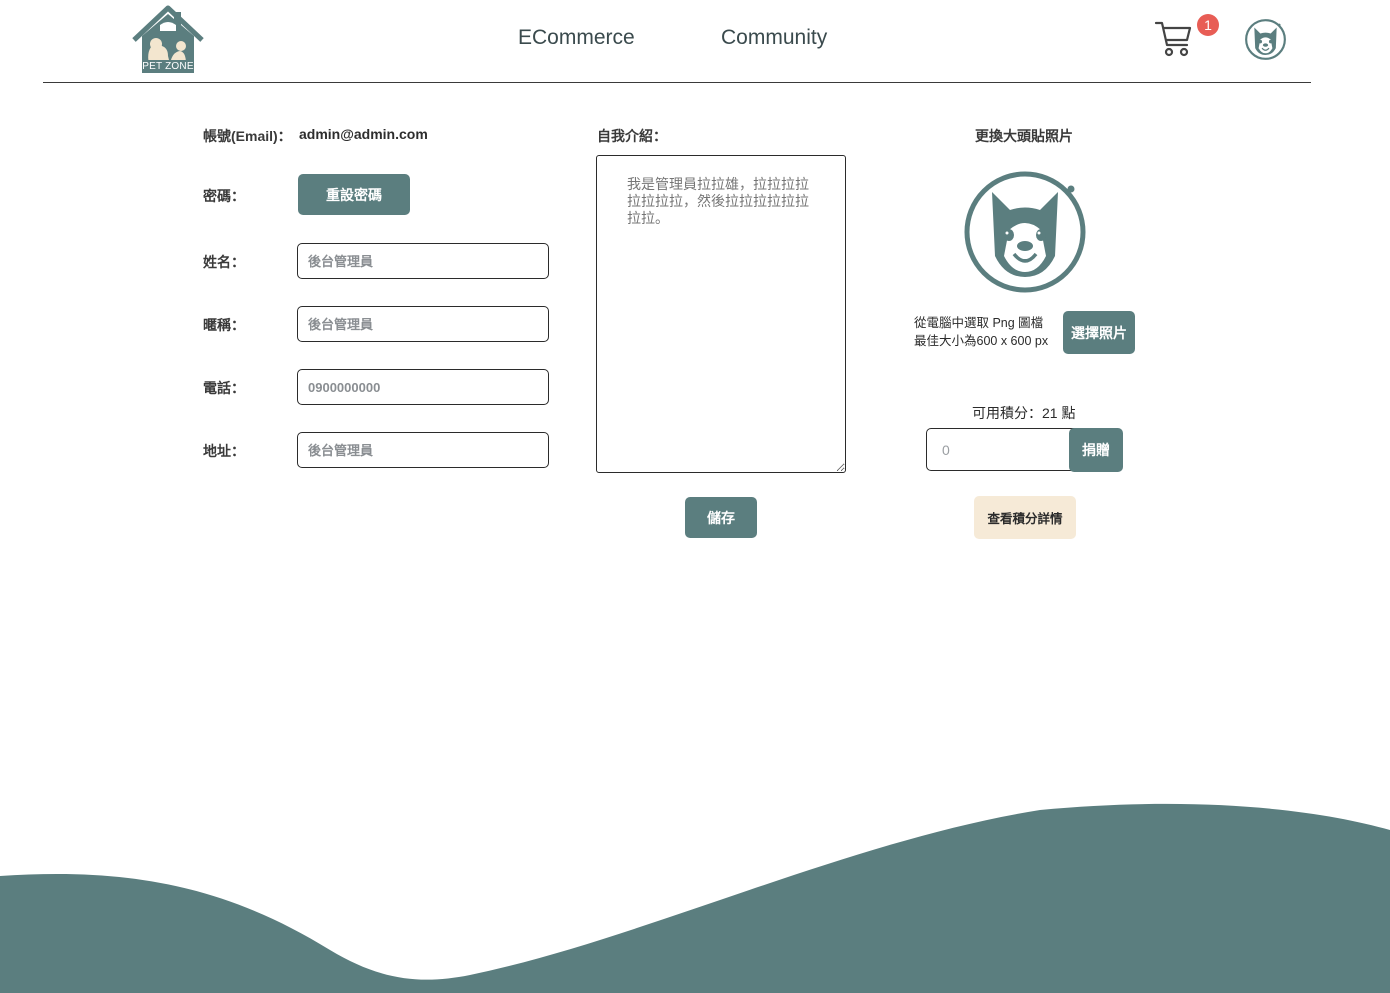  I want to click on intro-label: 自我介紹：, so click(632, 136).